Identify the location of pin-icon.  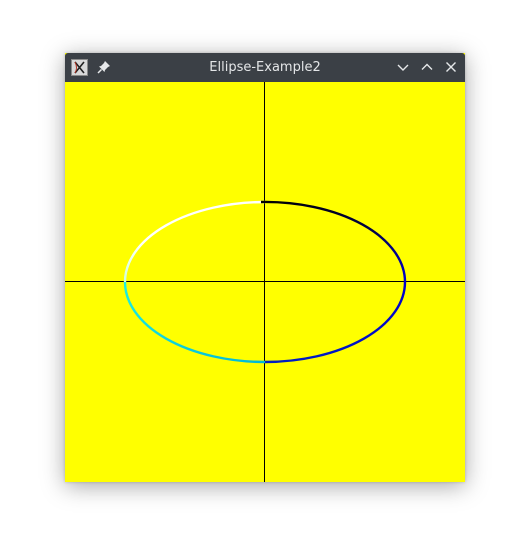
(104, 67).